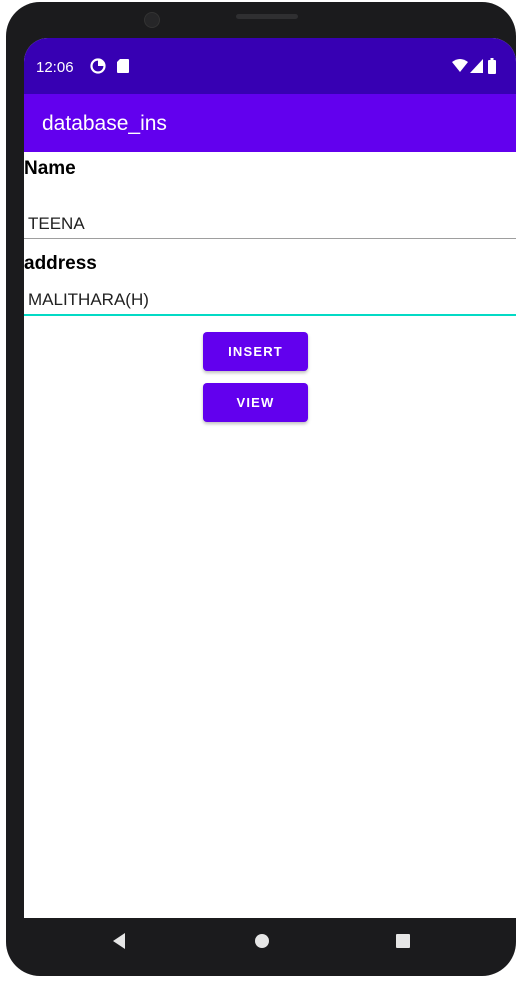  Describe the element at coordinates (476, 68) in the screenshot. I see `signal-icon` at that location.